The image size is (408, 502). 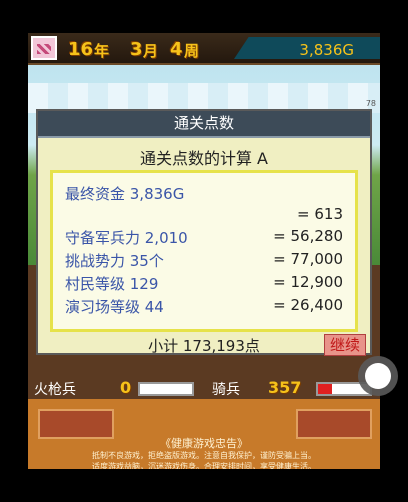 What do you see at coordinates (204, 455) in the screenshot?
I see `warning-line-1: 抵制不良游戏，拒绝盗版游戏。注意自我保护，谨防受骗上当。` at bounding box center [204, 455].